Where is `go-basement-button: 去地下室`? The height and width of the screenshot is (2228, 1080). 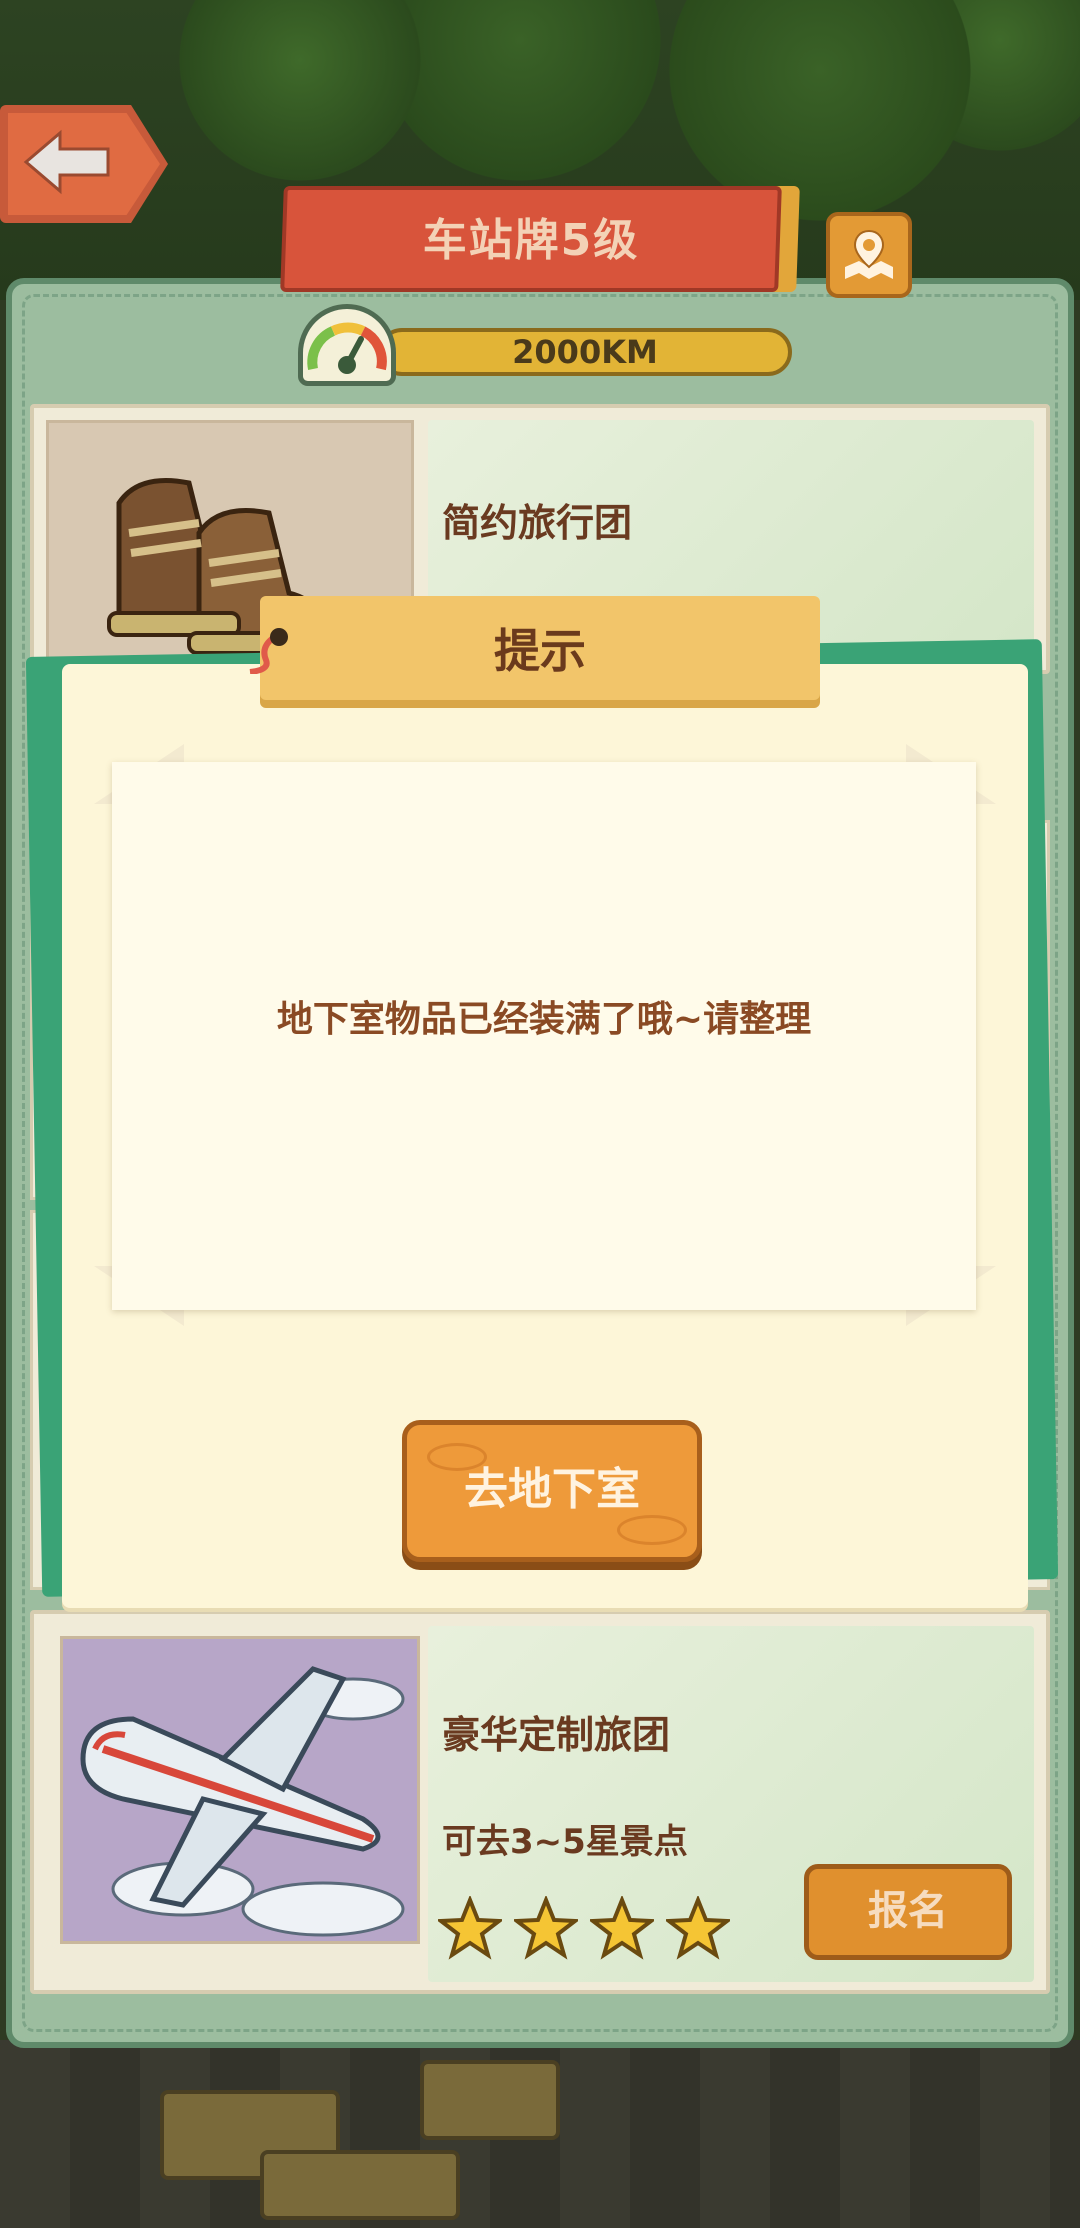 go-basement-button: 去地下室 is located at coordinates (552, 1491).